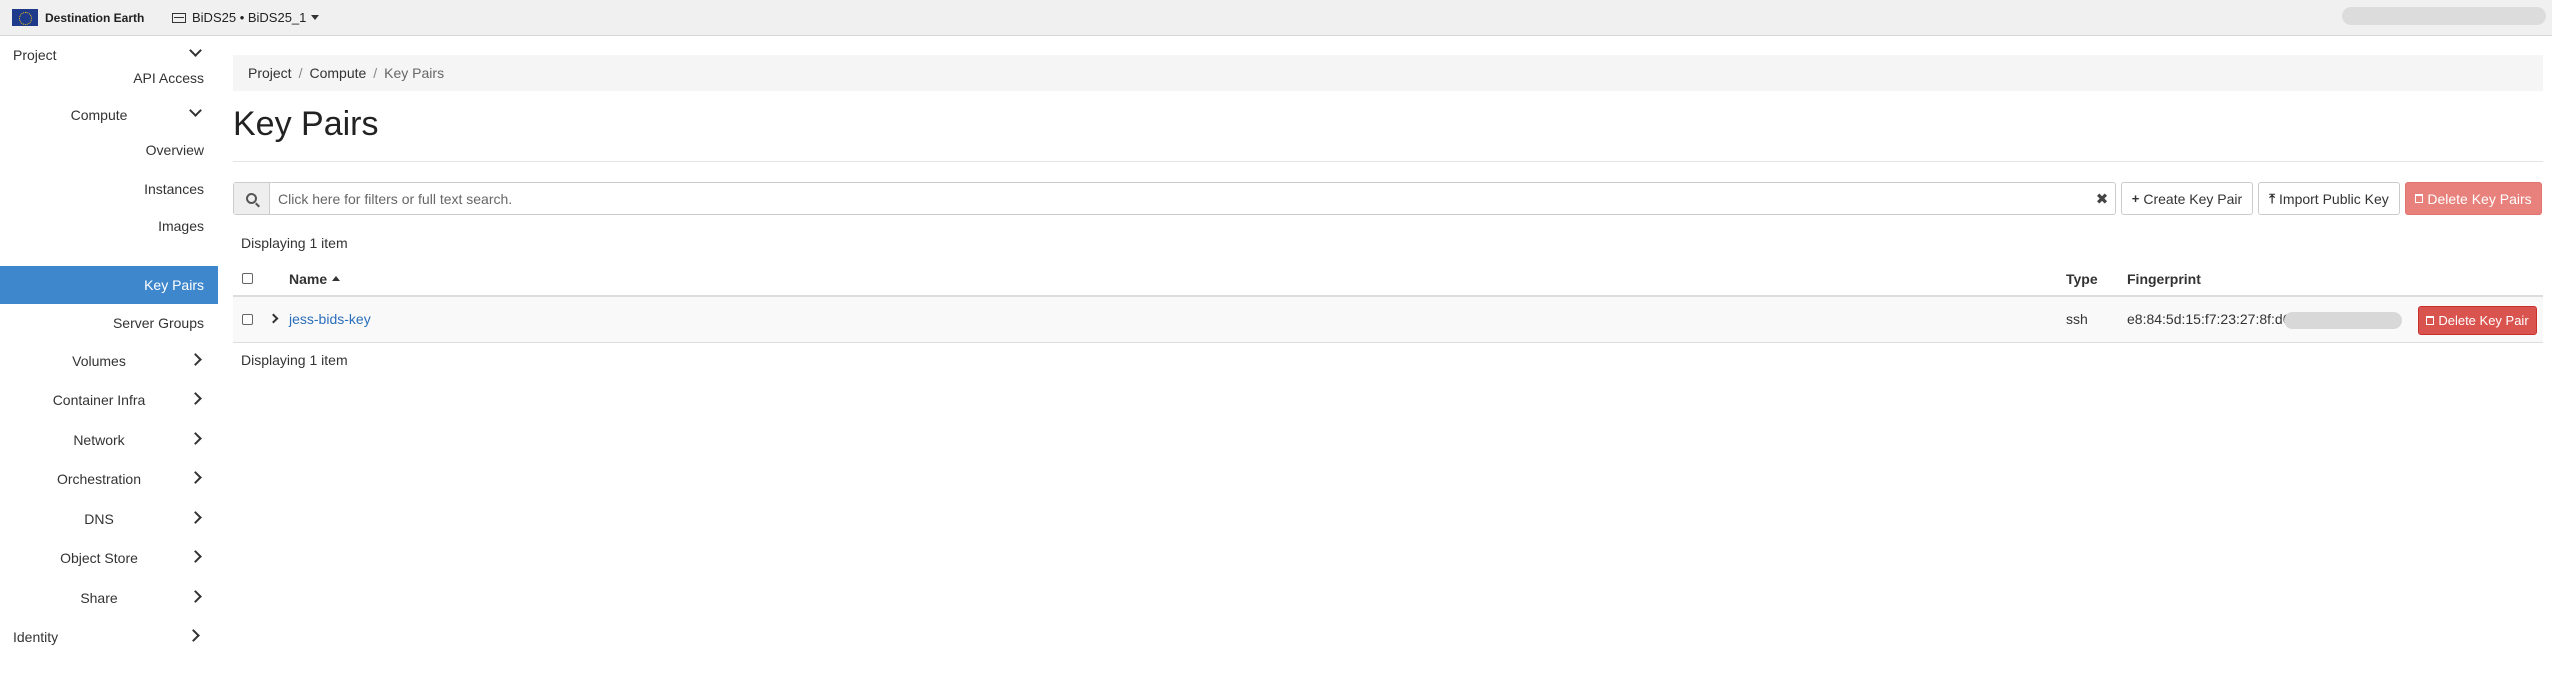 This screenshot has width=2552, height=691. What do you see at coordinates (1388, 279) in the screenshot?
I see `table-header: Name Type Fingerprint` at bounding box center [1388, 279].